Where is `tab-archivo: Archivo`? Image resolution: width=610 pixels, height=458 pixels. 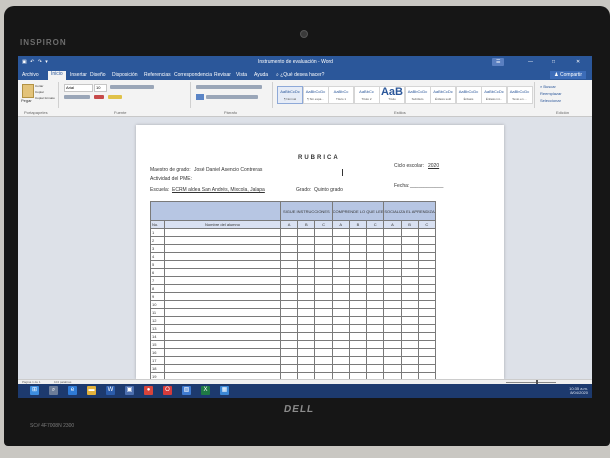 tab-archivo: Archivo is located at coordinates (30, 75).